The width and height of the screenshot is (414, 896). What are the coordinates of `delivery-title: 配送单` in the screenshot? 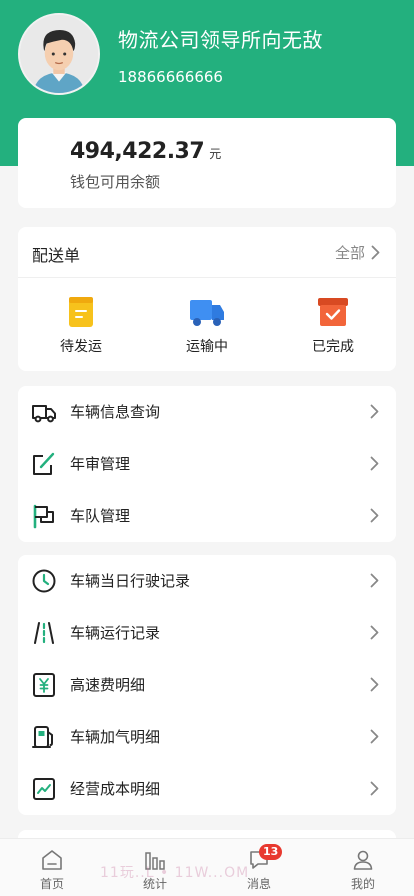 It's located at (56, 255).